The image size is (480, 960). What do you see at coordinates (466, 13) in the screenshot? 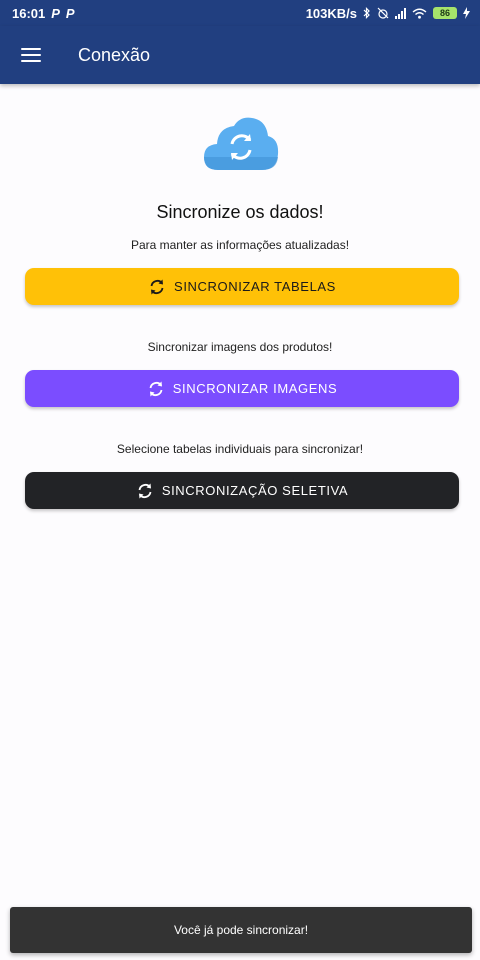
I see `charging-icon` at bounding box center [466, 13].